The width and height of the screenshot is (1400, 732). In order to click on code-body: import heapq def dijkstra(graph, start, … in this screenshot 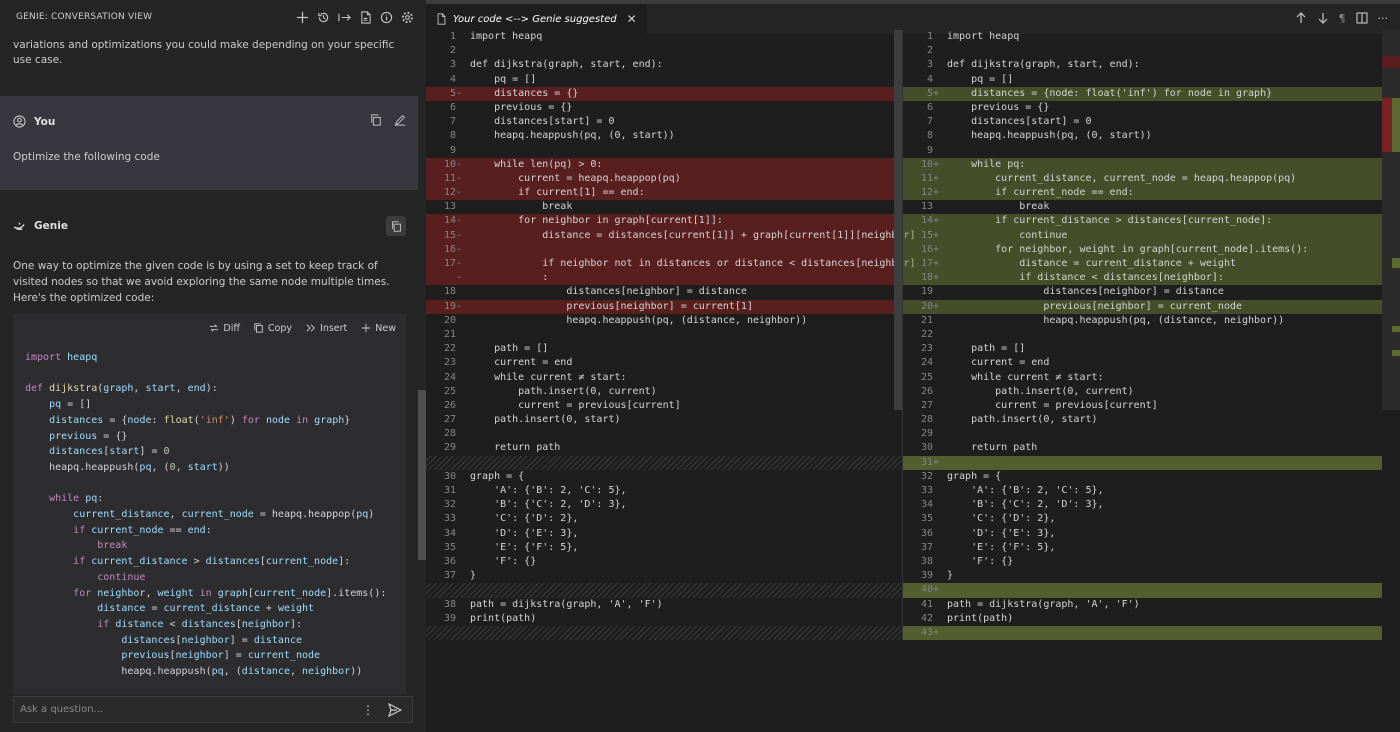, I will do `click(209, 518)`.